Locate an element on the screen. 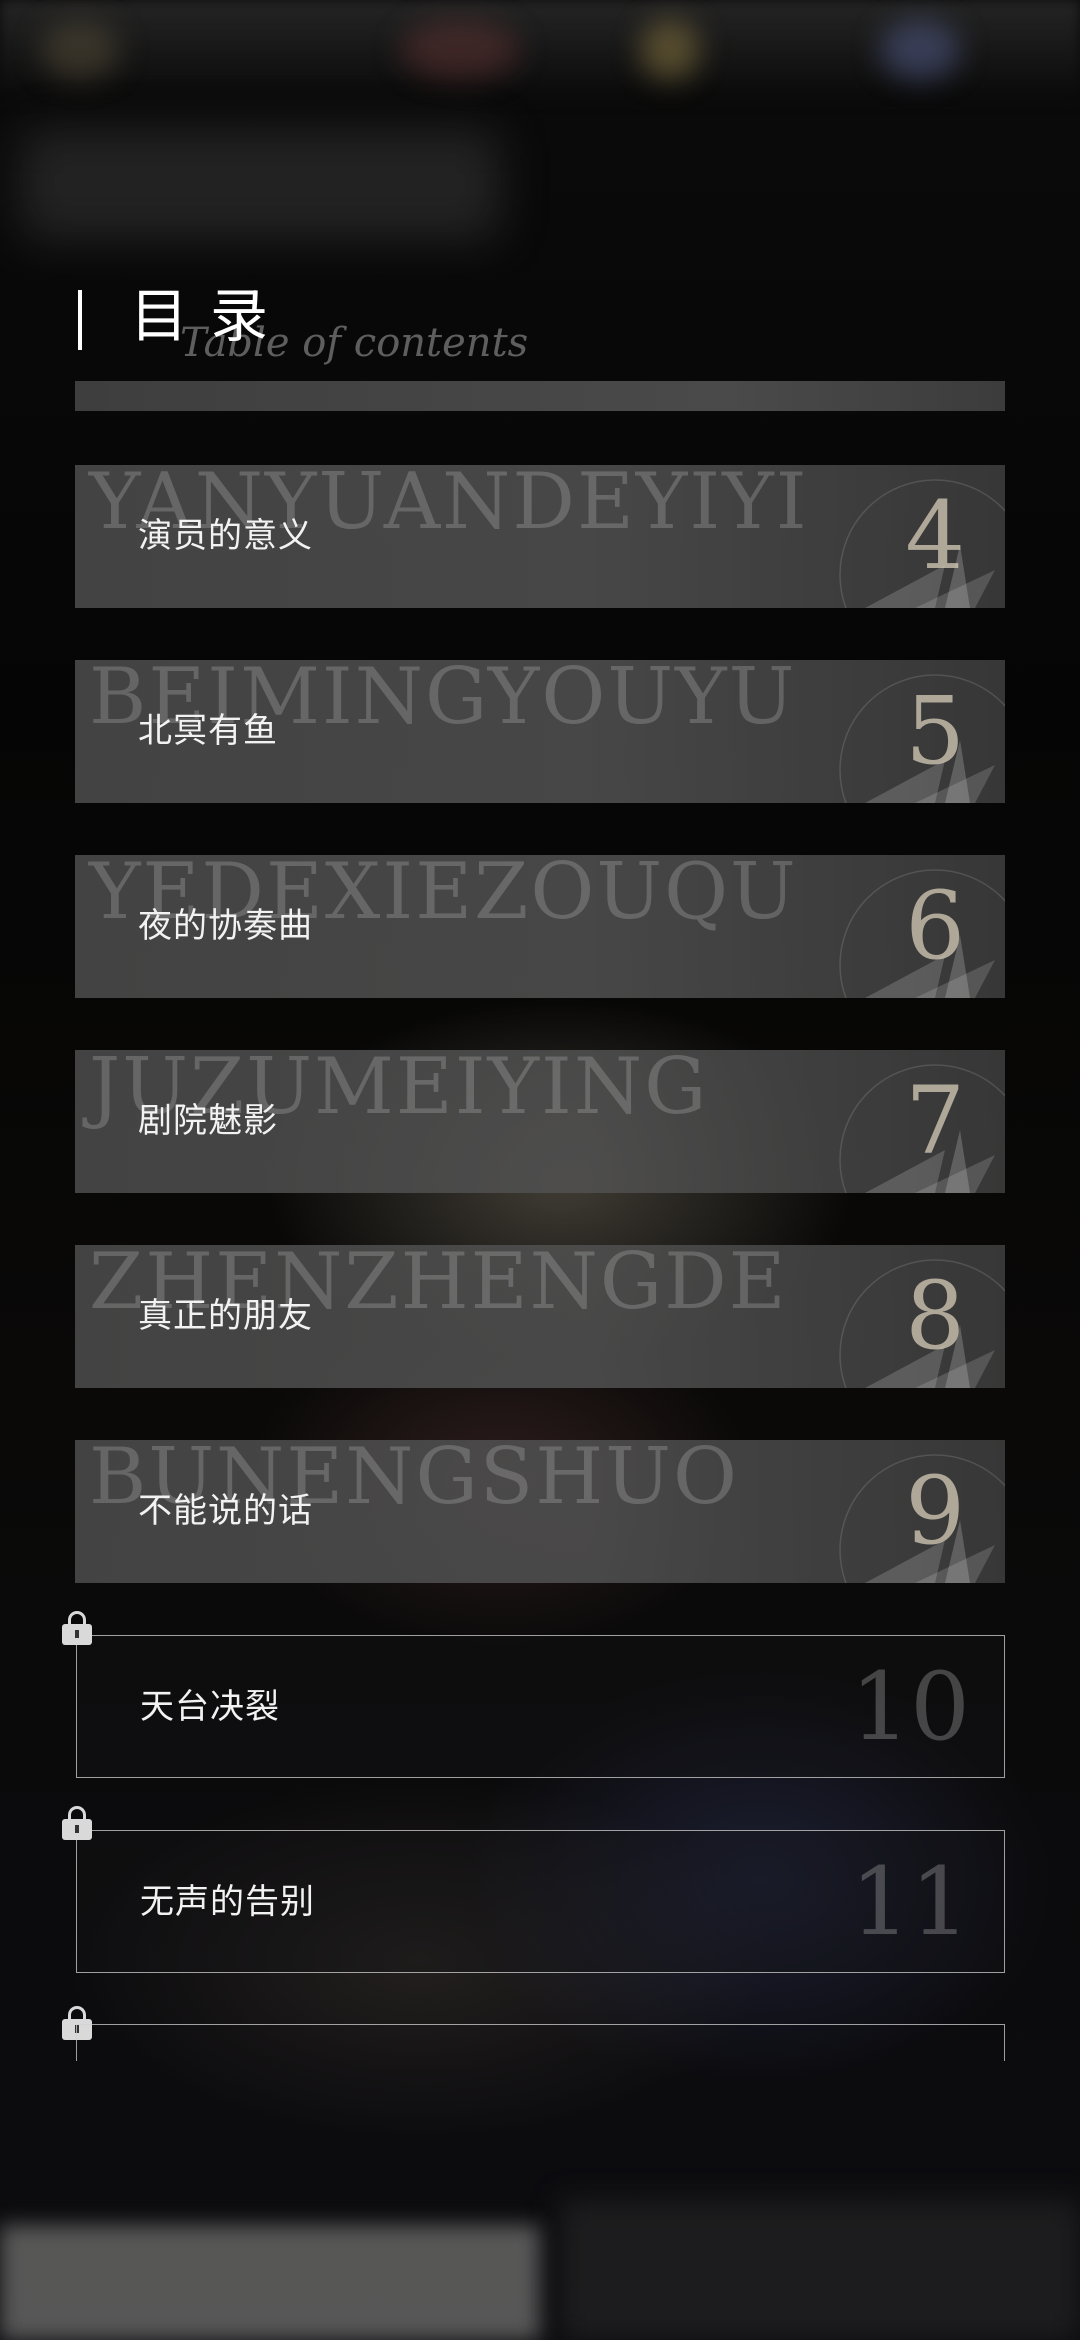 The width and height of the screenshot is (1080, 2340). chapter-title: 不能说的话 is located at coordinates (225, 1511).